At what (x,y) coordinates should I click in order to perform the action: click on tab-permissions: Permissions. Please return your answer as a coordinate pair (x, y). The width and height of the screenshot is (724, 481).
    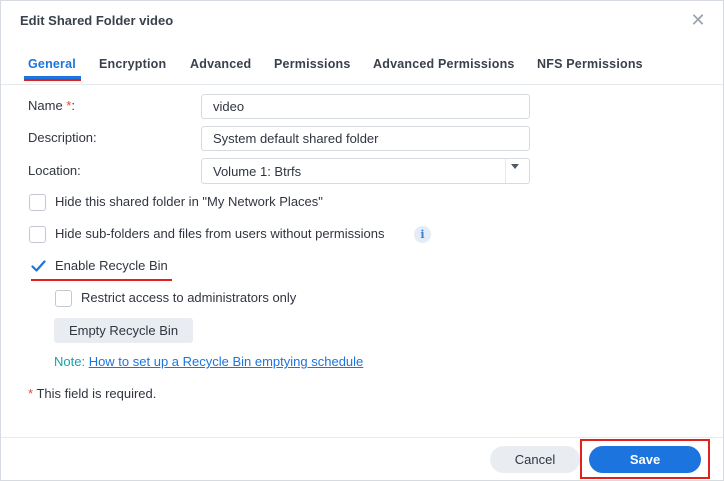
    Looking at the image, I should click on (312, 64).